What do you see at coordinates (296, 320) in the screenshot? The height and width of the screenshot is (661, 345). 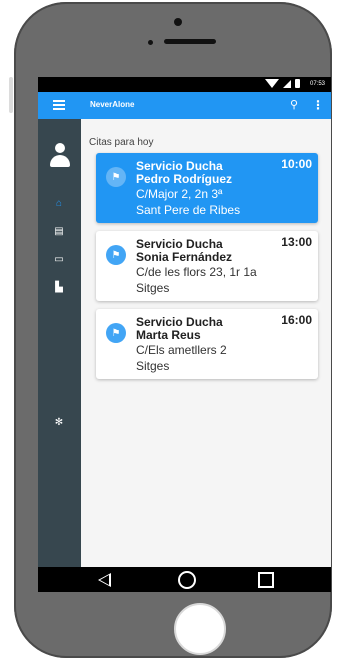 I see `appointment-time: 16:00` at bounding box center [296, 320].